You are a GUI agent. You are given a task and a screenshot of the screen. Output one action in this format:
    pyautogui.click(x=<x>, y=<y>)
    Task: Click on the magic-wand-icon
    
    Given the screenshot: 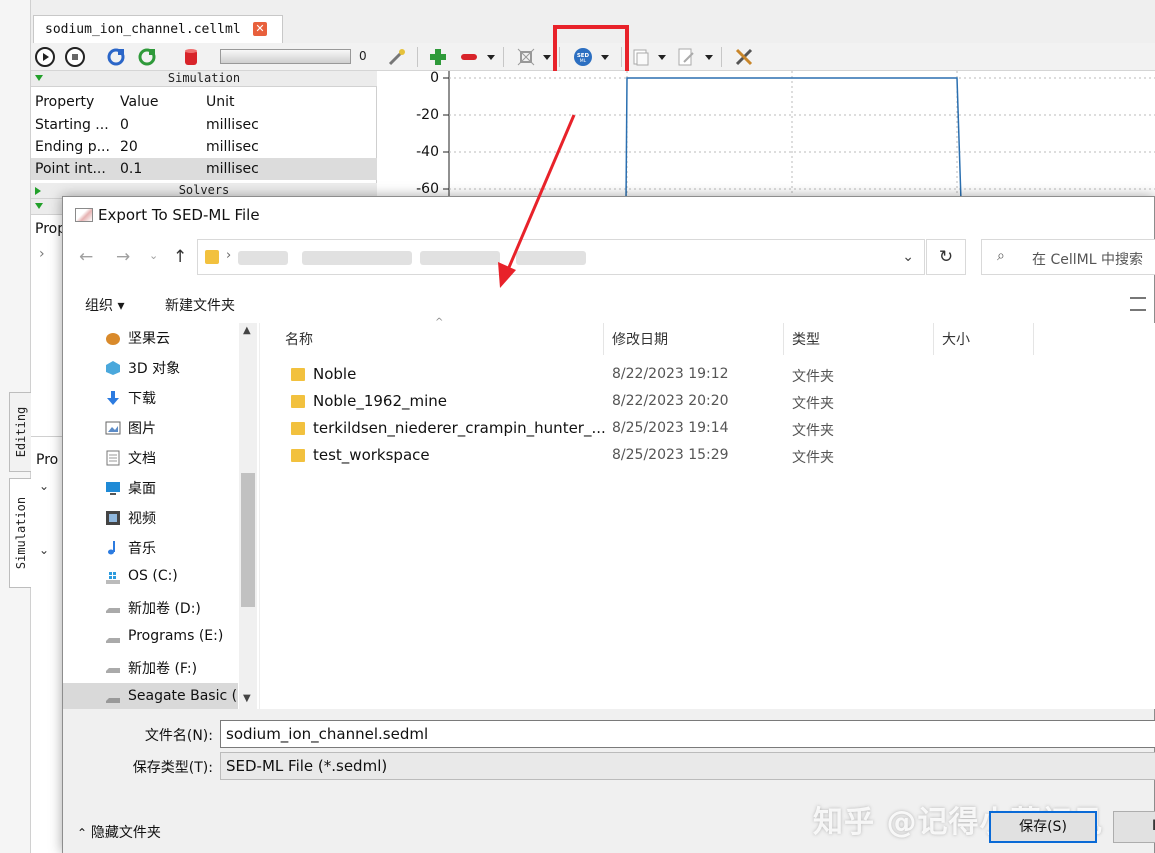 What is the action you would take?
    pyautogui.click(x=397, y=57)
    